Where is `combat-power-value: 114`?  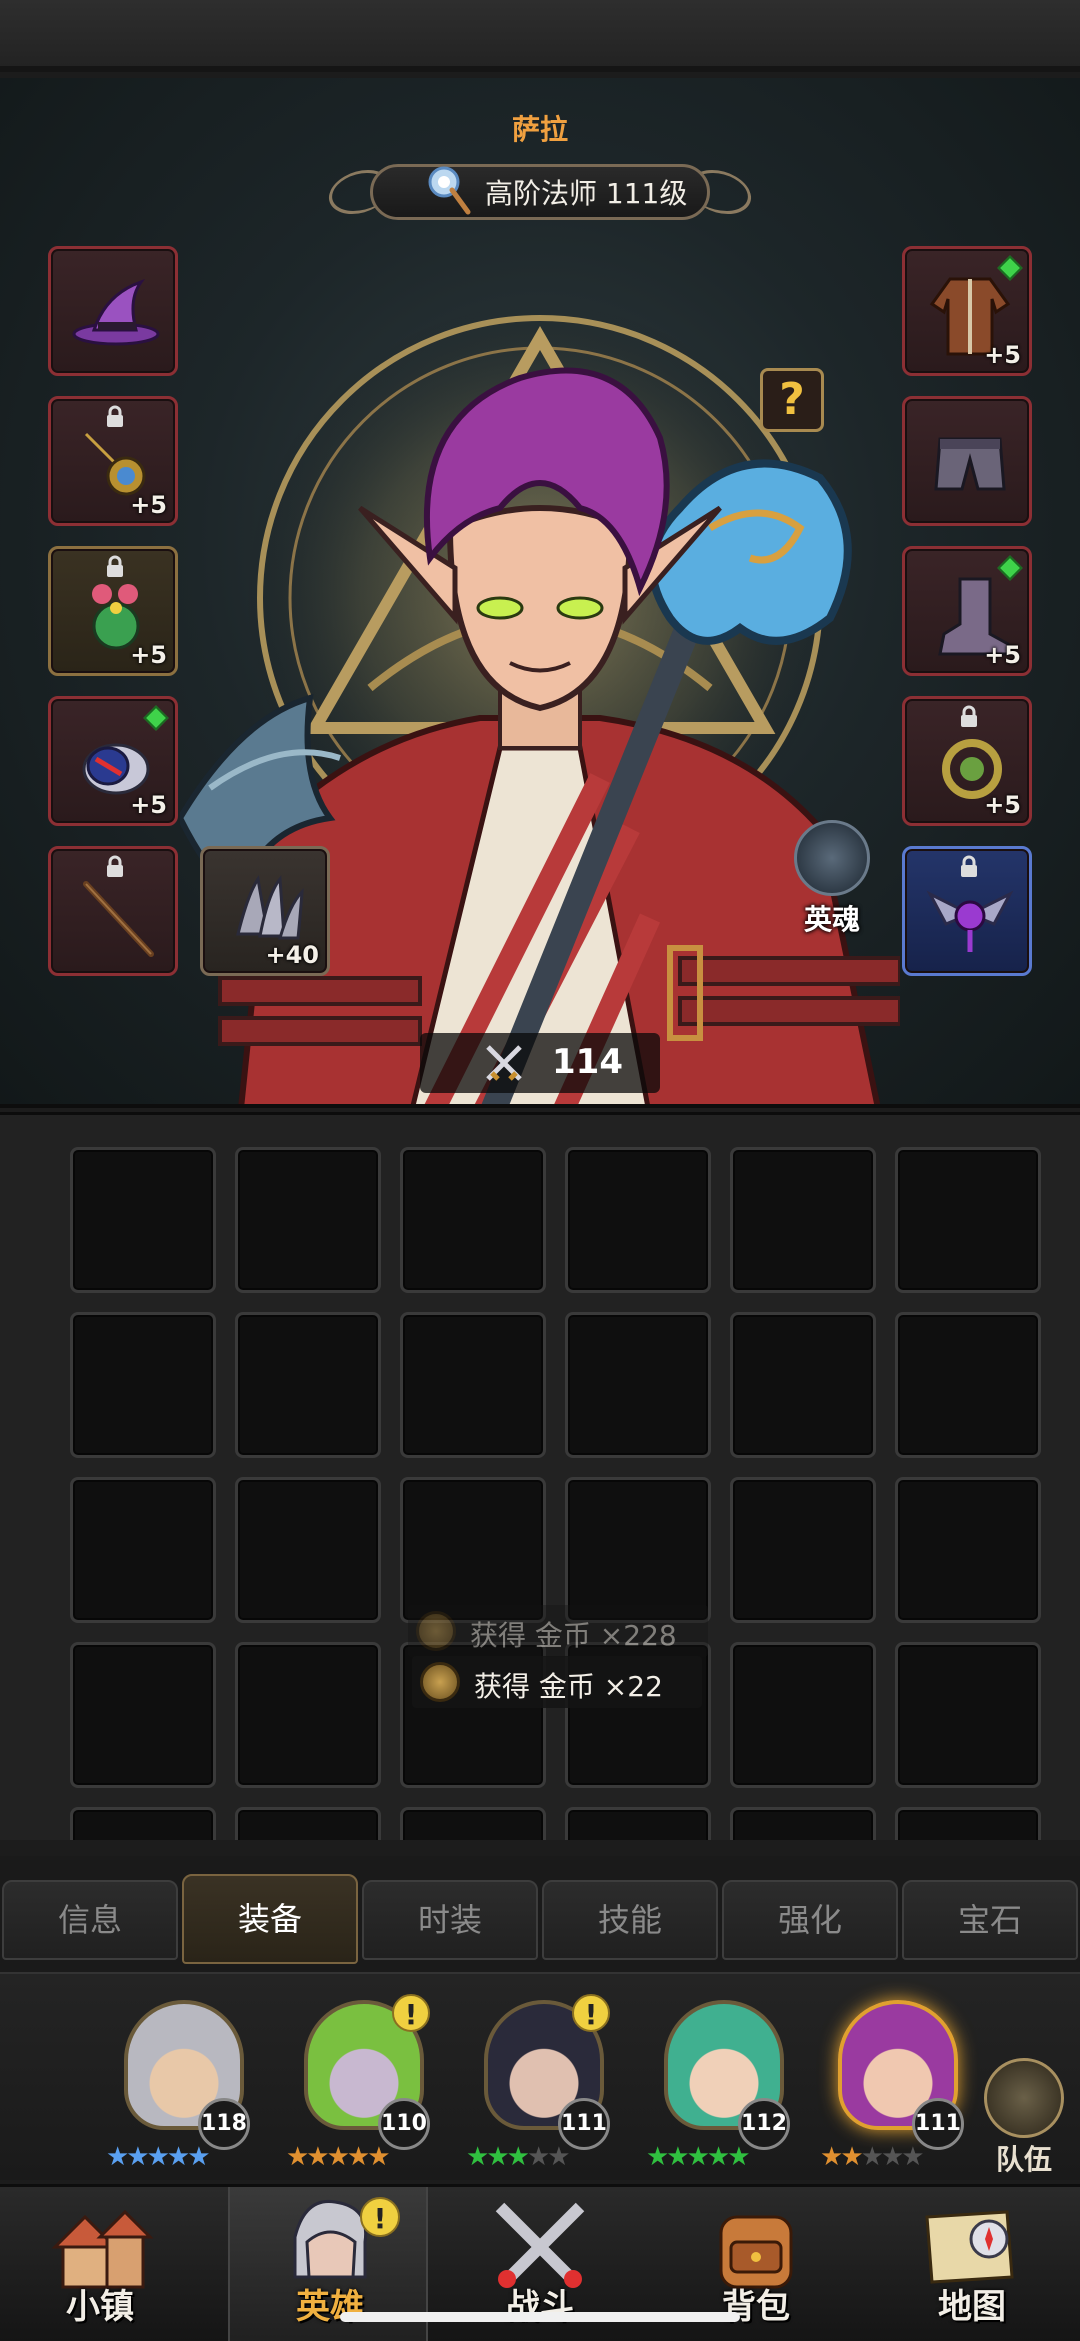
combat-power-value: 114 is located at coordinates (587, 1062).